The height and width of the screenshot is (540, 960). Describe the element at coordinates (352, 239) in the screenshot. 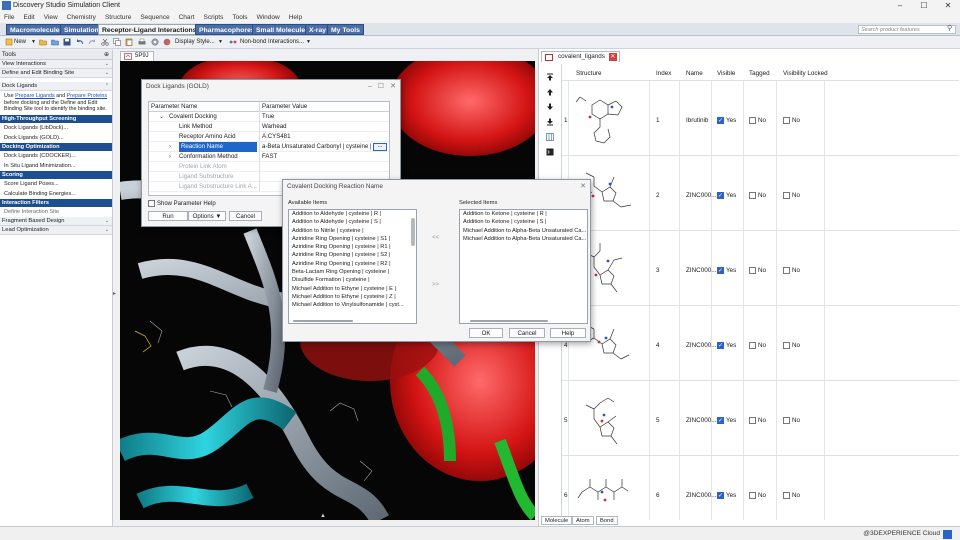

I see `list-item: Aziridine Ring Opening | cysteine | S1 |` at that location.